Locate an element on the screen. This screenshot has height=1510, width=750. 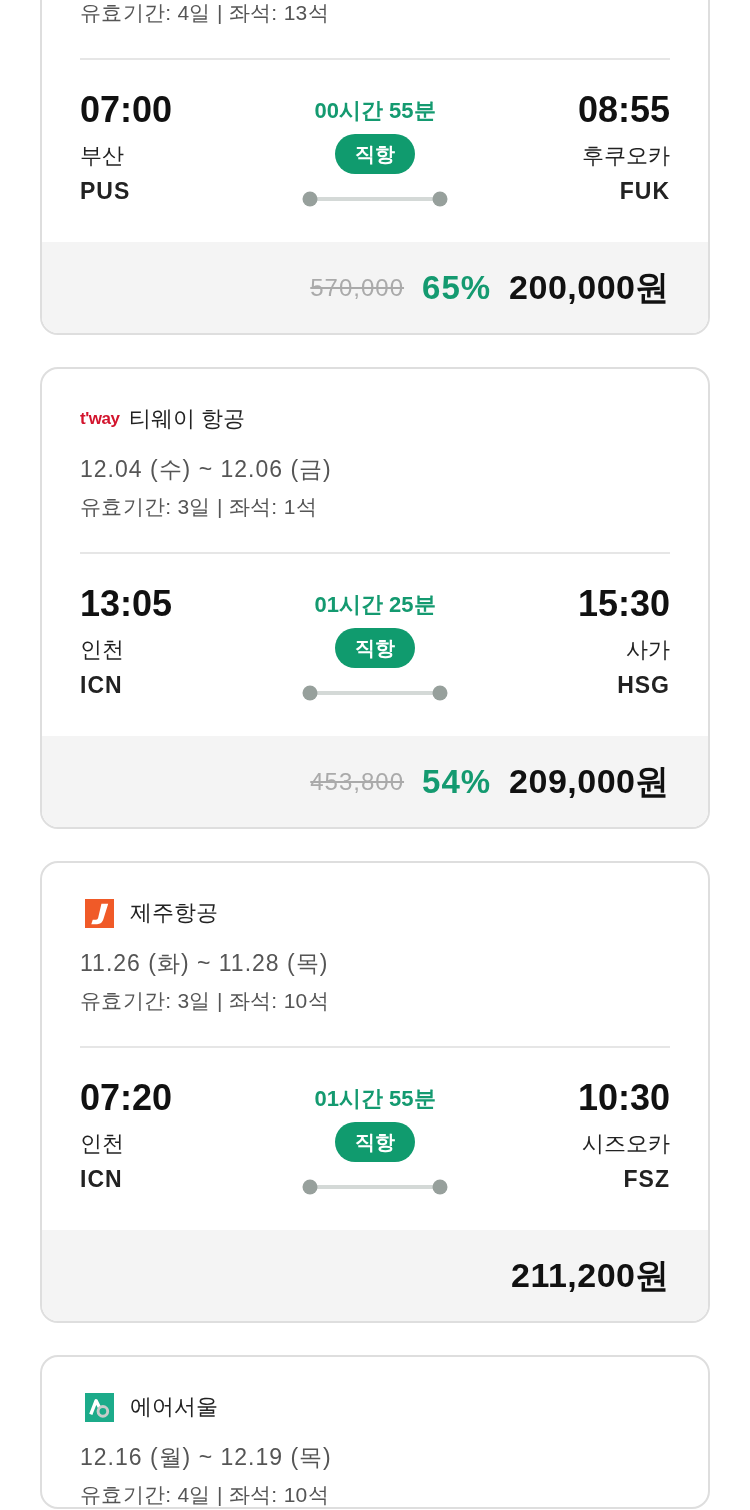
airline-name: 제주항공 is located at coordinates (174, 913).